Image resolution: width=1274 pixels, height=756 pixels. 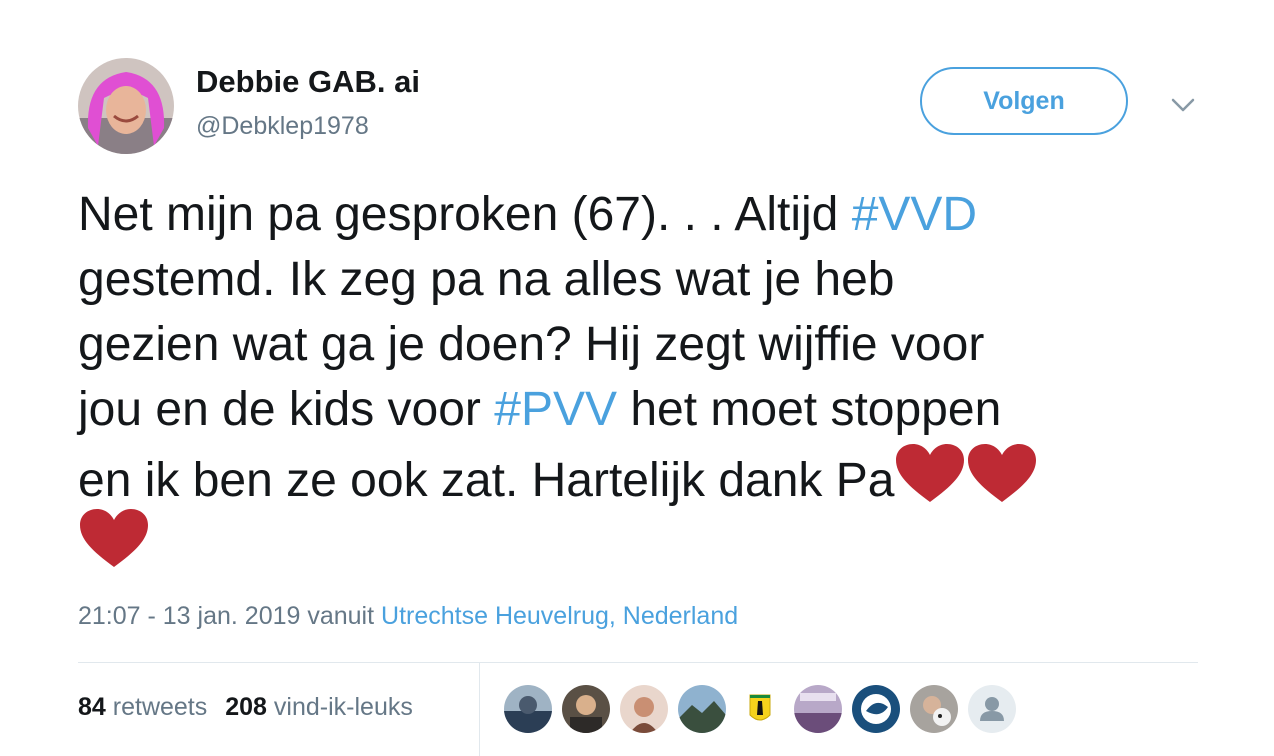 I want to click on user-avatar, so click(x=126, y=106).